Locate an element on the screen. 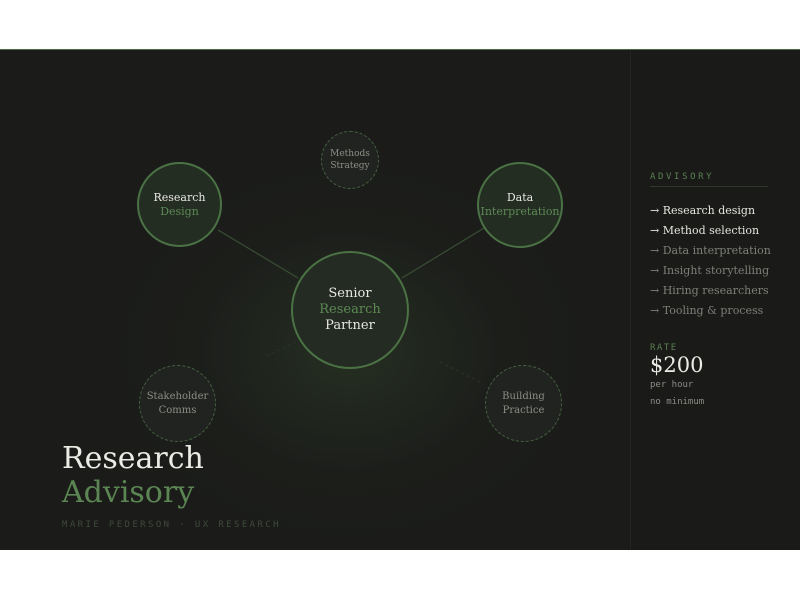 Image resolution: width=800 pixels, height=600 pixels. service-item: → Method selection is located at coordinates (705, 230).